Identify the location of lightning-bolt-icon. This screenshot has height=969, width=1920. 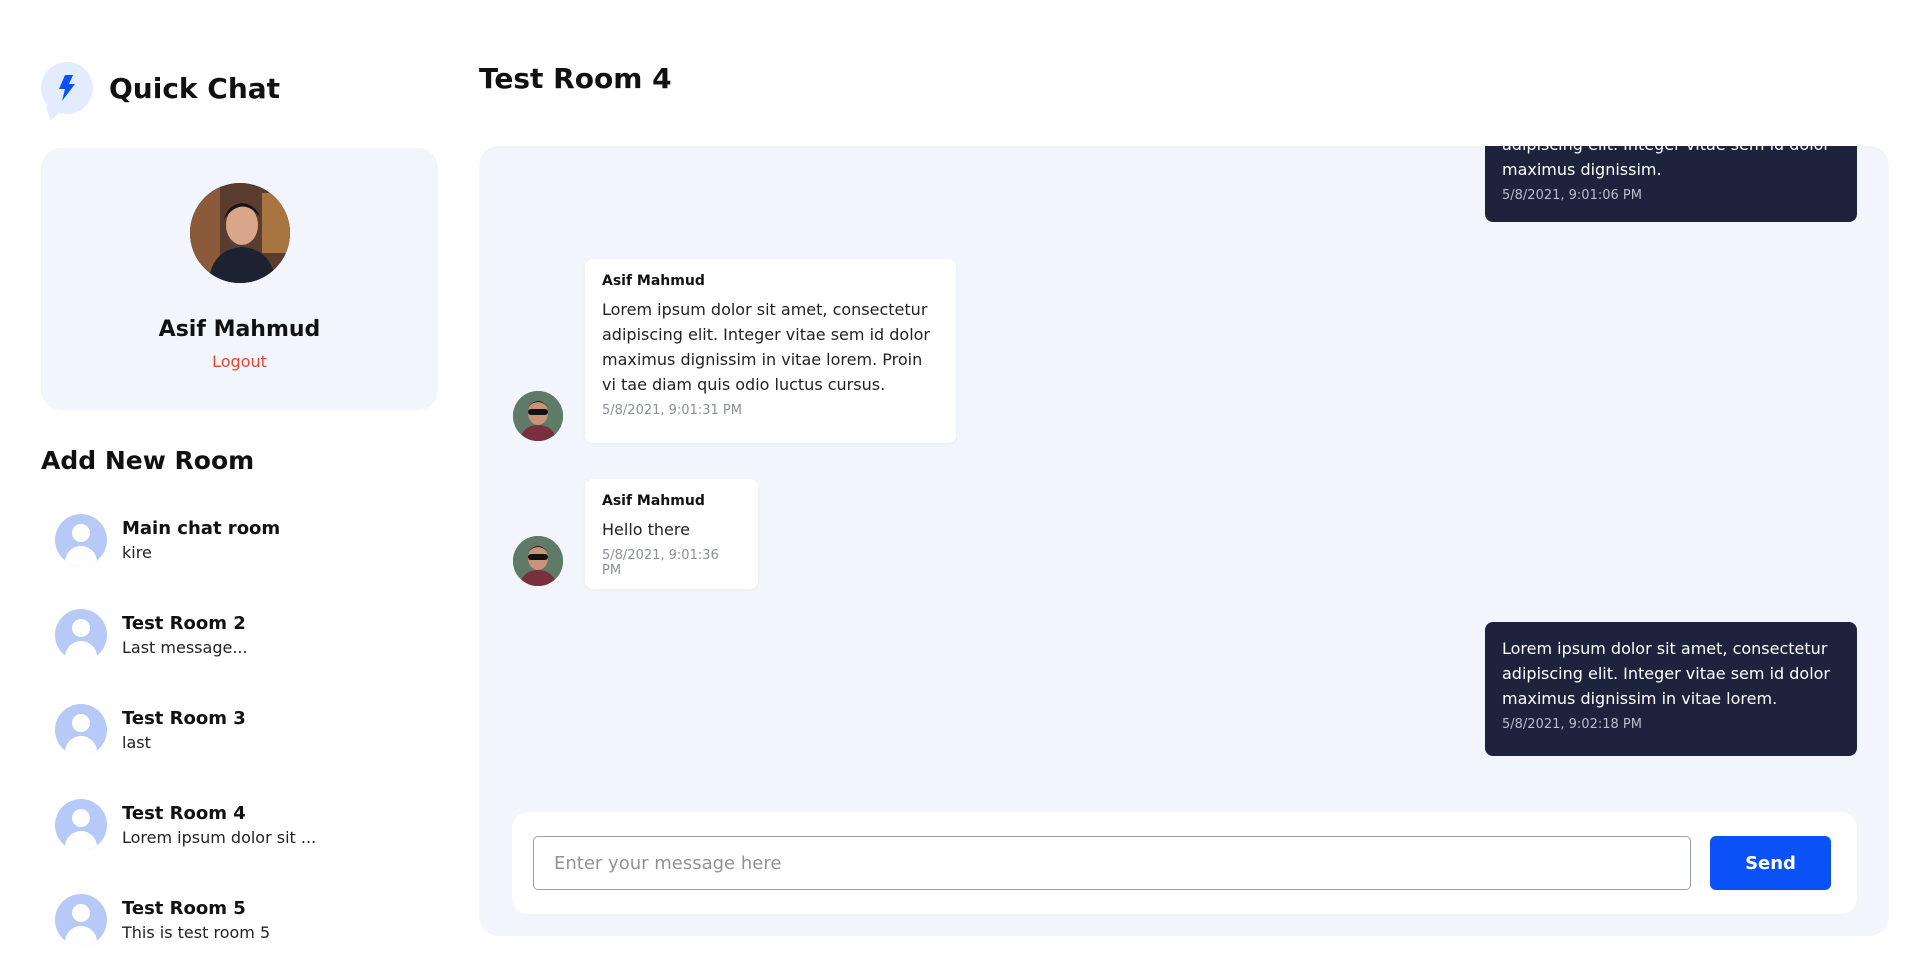
(67, 88).